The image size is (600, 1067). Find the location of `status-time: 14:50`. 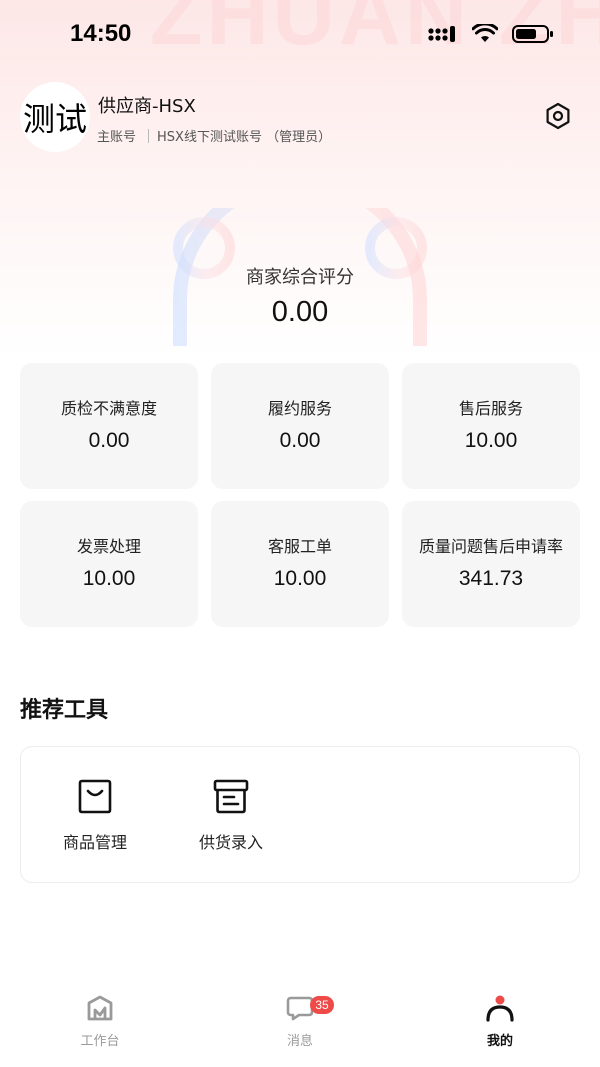

status-time: 14:50 is located at coordinates (101, 33).